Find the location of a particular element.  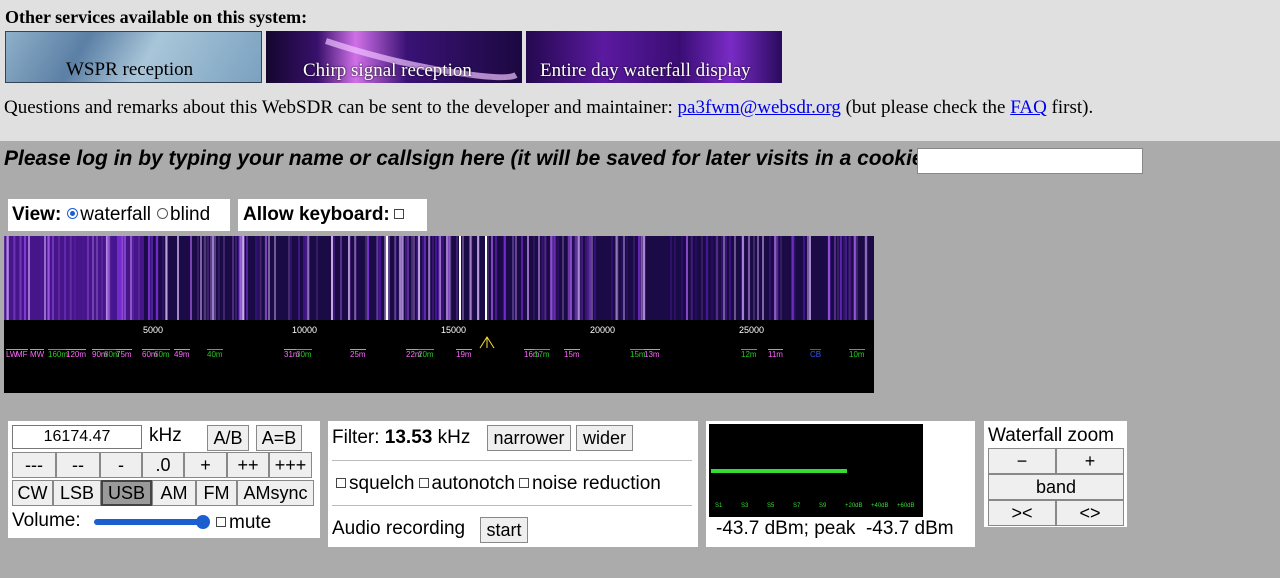

smeter-scale-label: S5 is located at coordinates (771, 506).